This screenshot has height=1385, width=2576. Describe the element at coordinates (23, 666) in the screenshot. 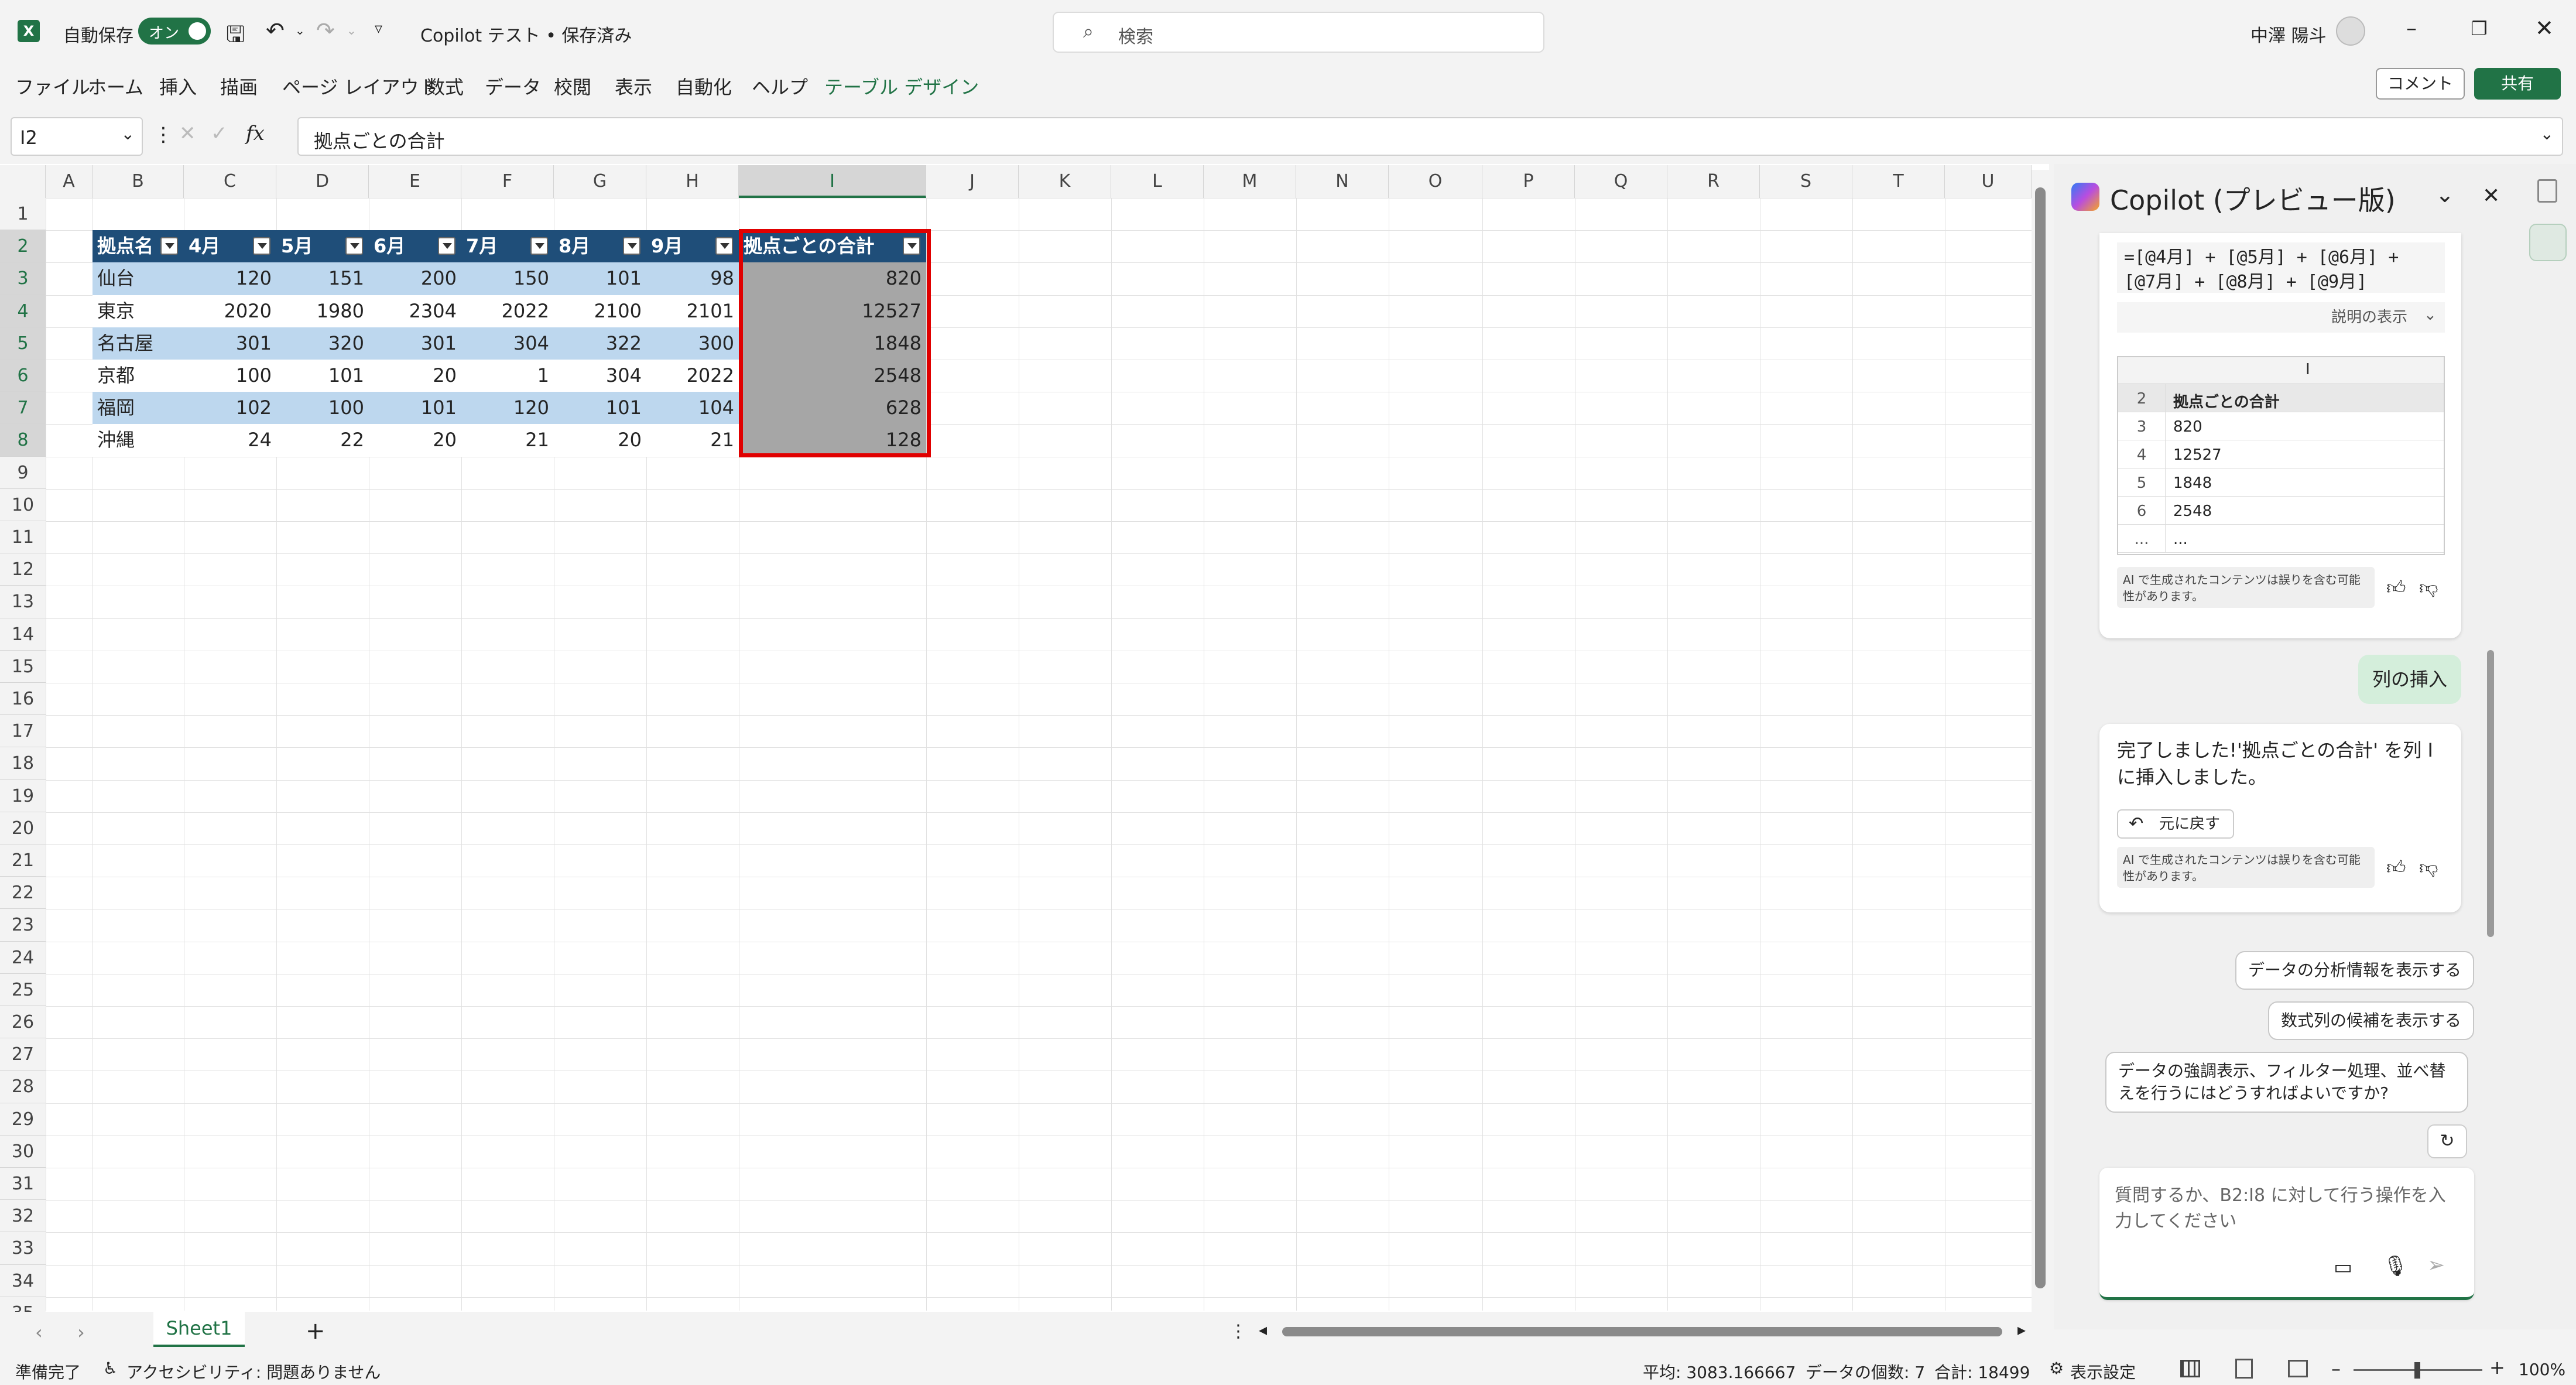

I see `row-header-15: 15` at that location.